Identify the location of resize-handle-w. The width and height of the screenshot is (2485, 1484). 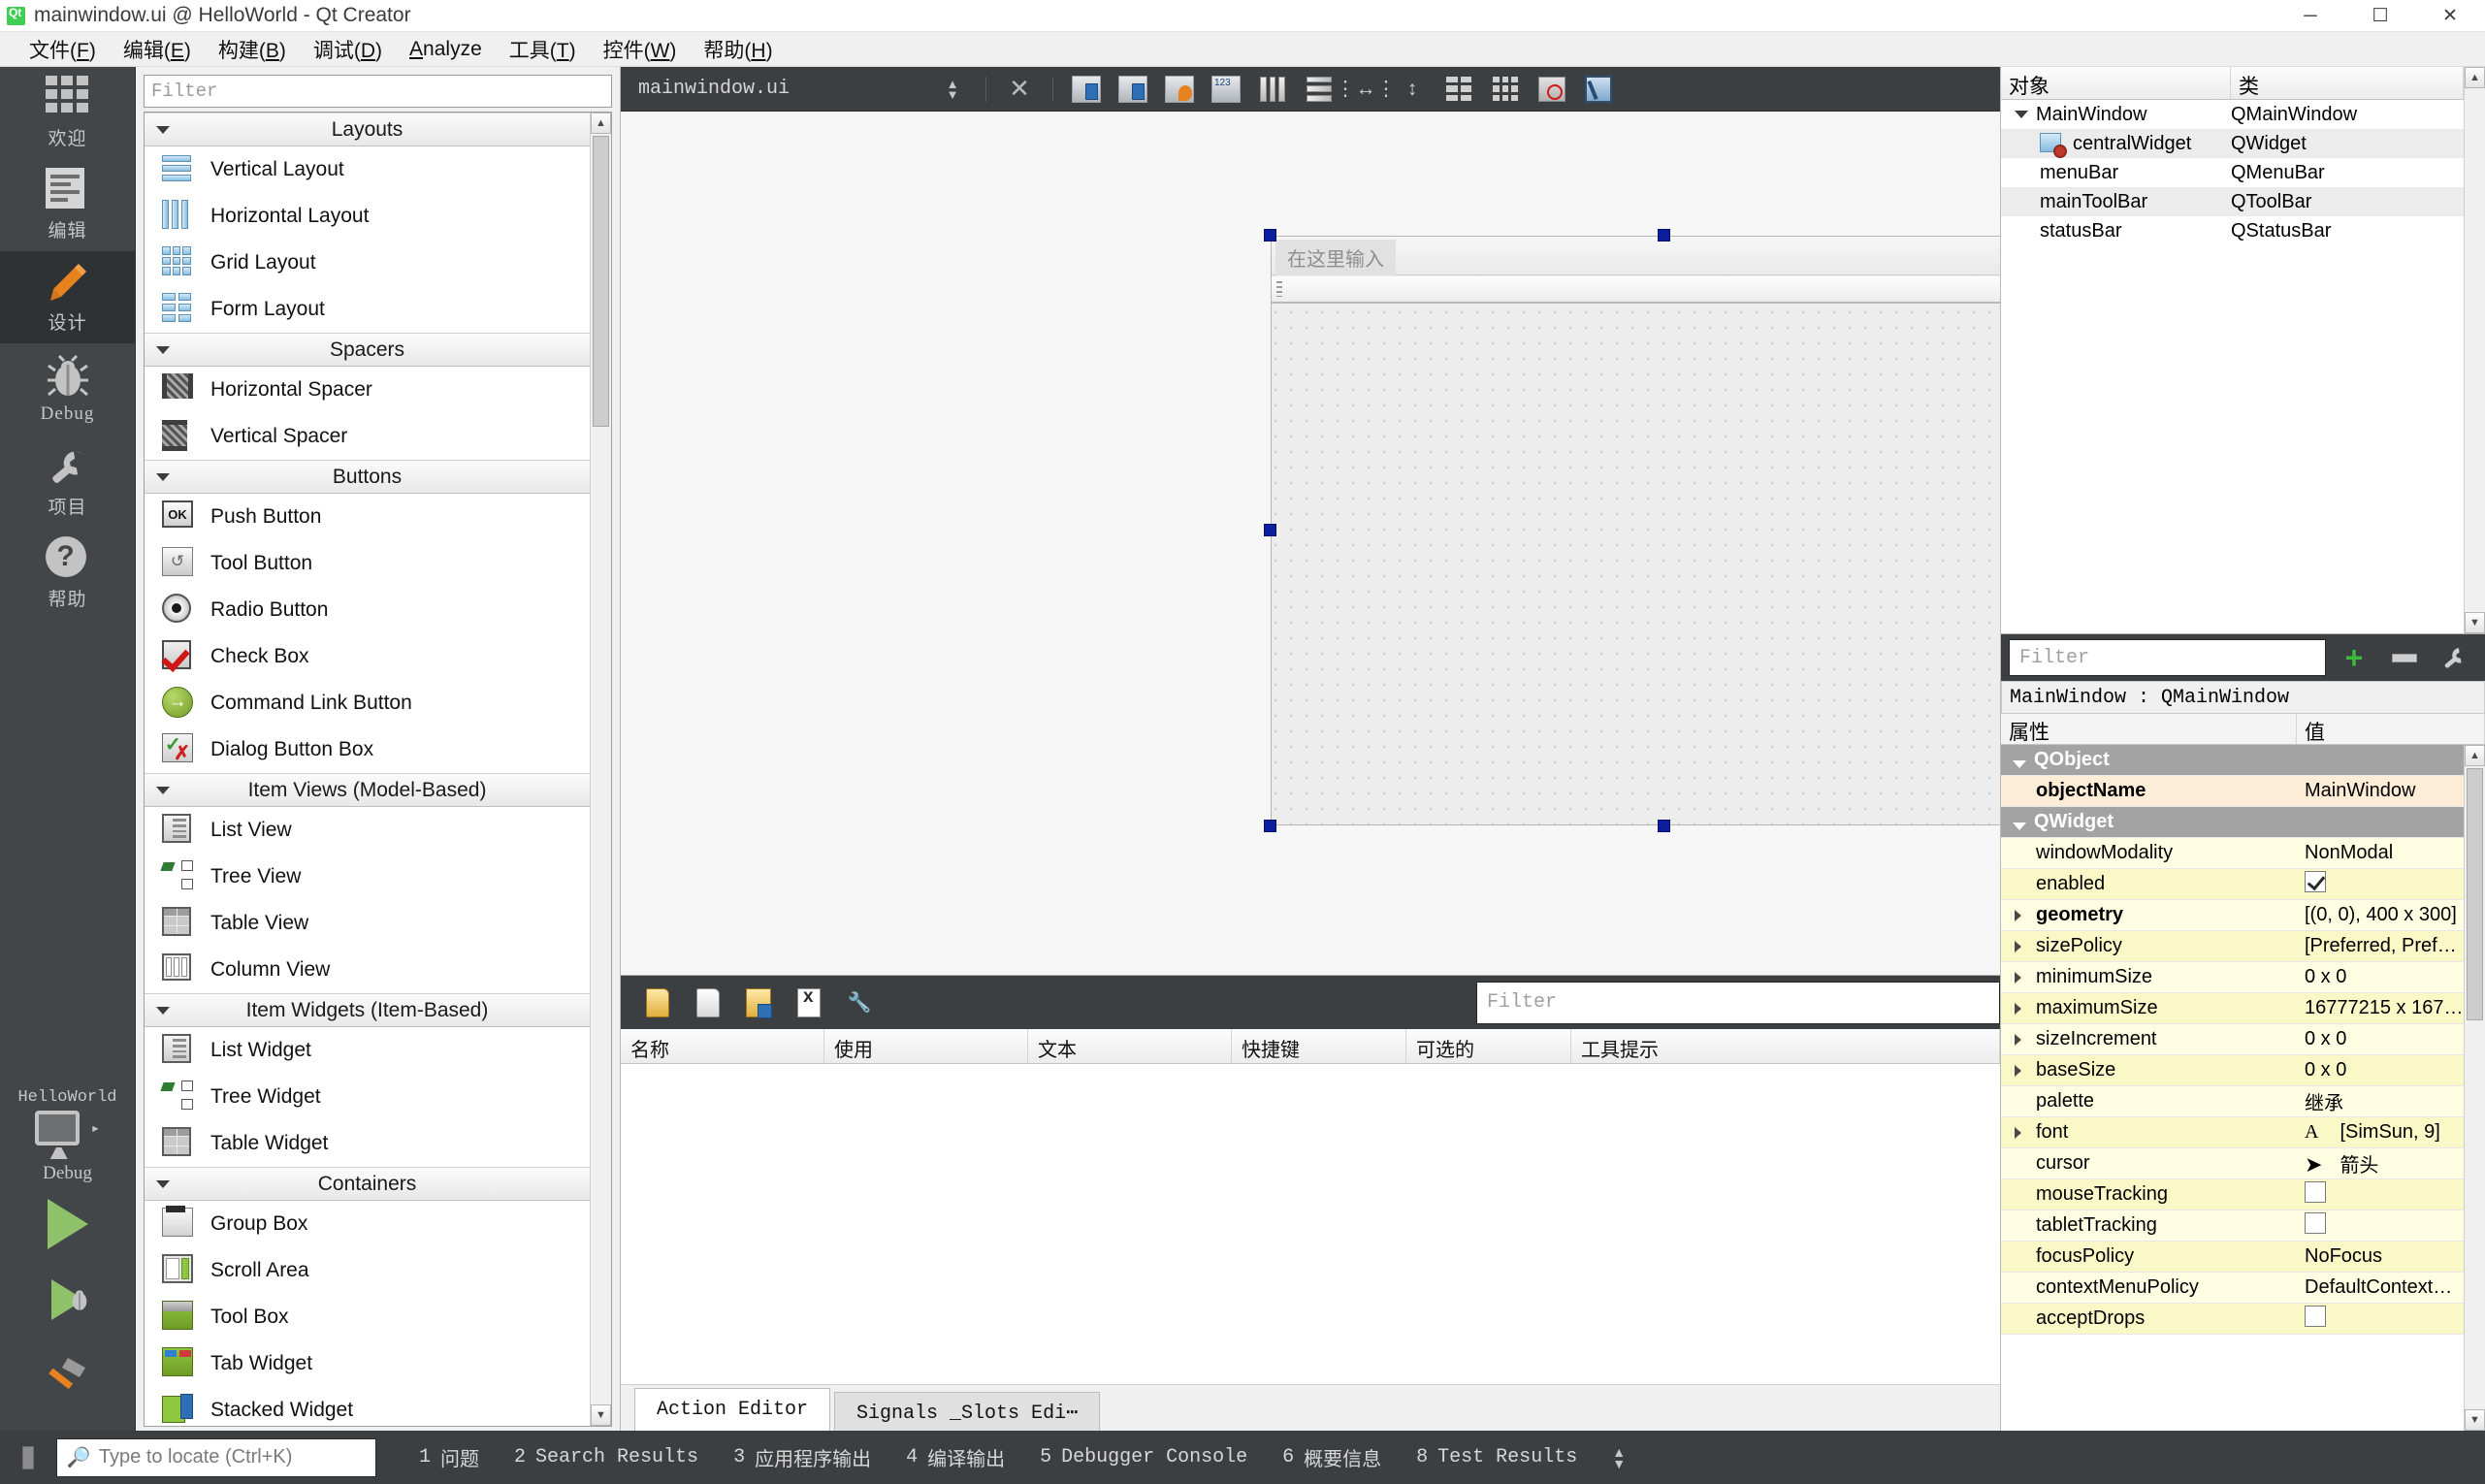
(1270, 530).